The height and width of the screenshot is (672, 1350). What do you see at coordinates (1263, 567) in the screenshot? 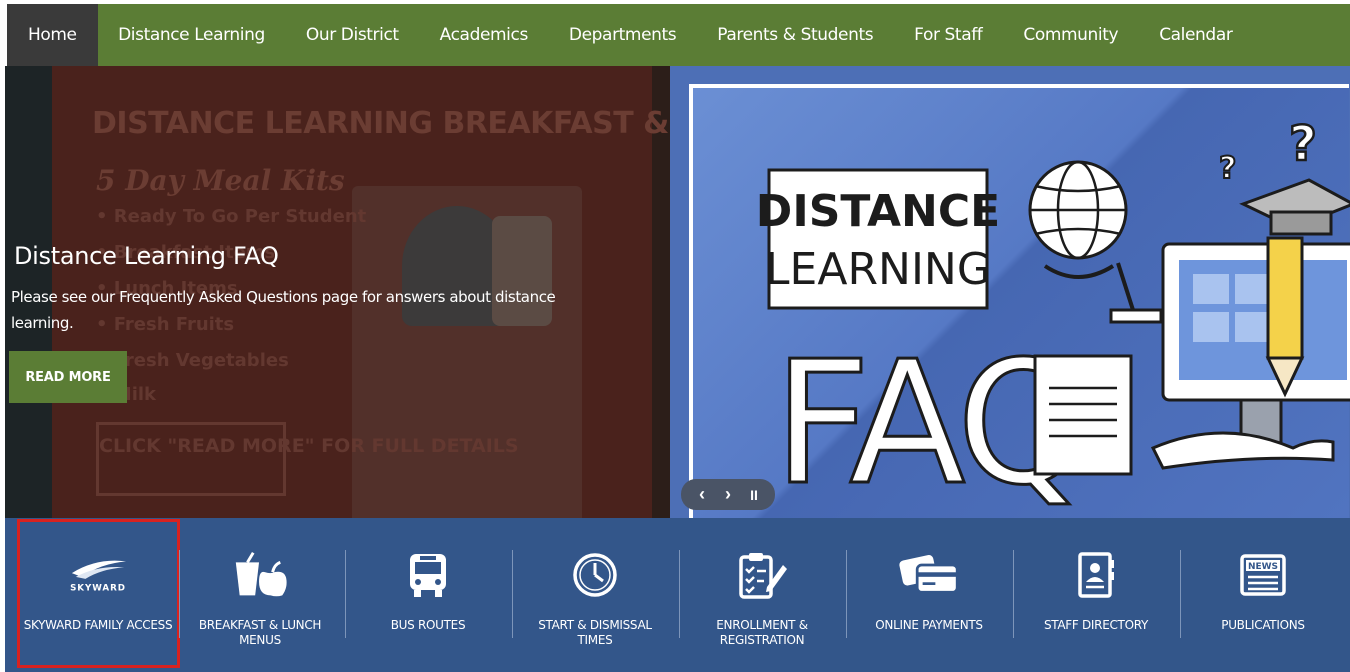
I see `svg-text: NEWS` at bounding box center [1263, 567].